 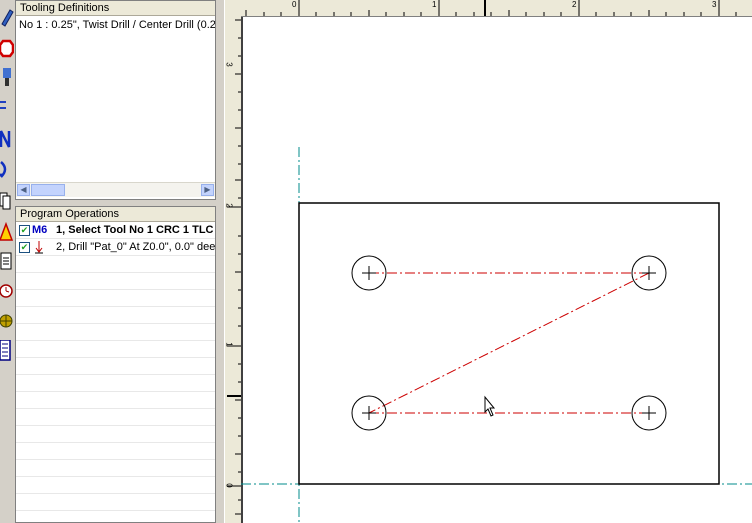 What do you see at coordinates (115, 8) in the screenshot?
I see `tooling-definitions-header: Tooling Definitions` at bounding box center [115, 8].